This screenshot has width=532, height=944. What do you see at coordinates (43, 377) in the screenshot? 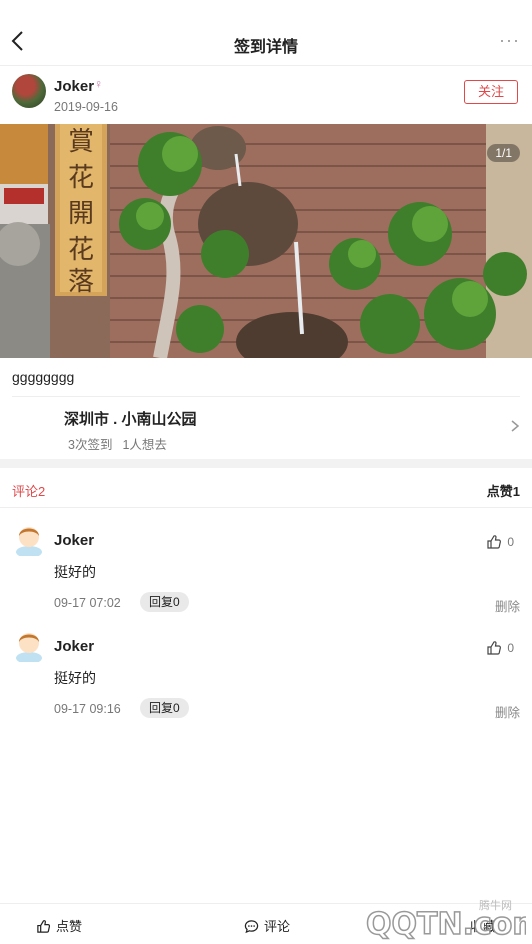
I see `post-text: gggggggg` at bounding box center [43, 377].